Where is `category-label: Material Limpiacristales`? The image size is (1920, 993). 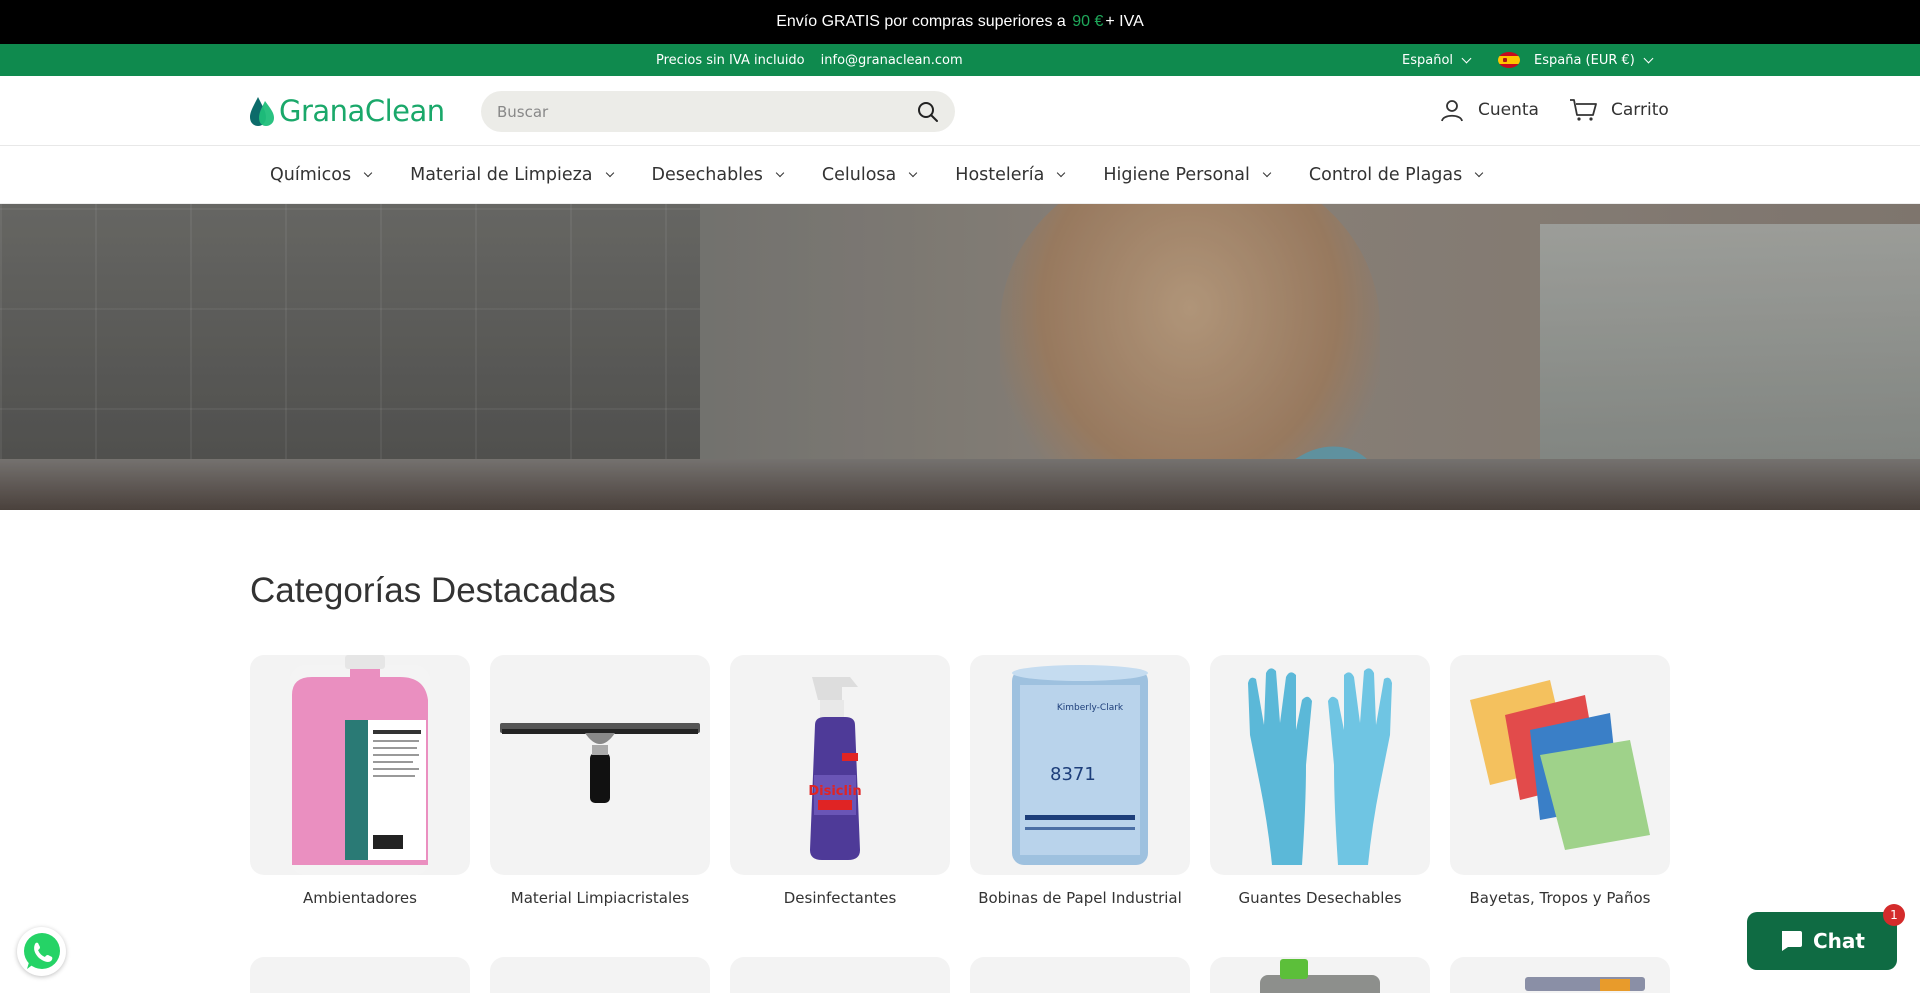 category-label: Material Limpiacristales is located at coordinates (600, 898).